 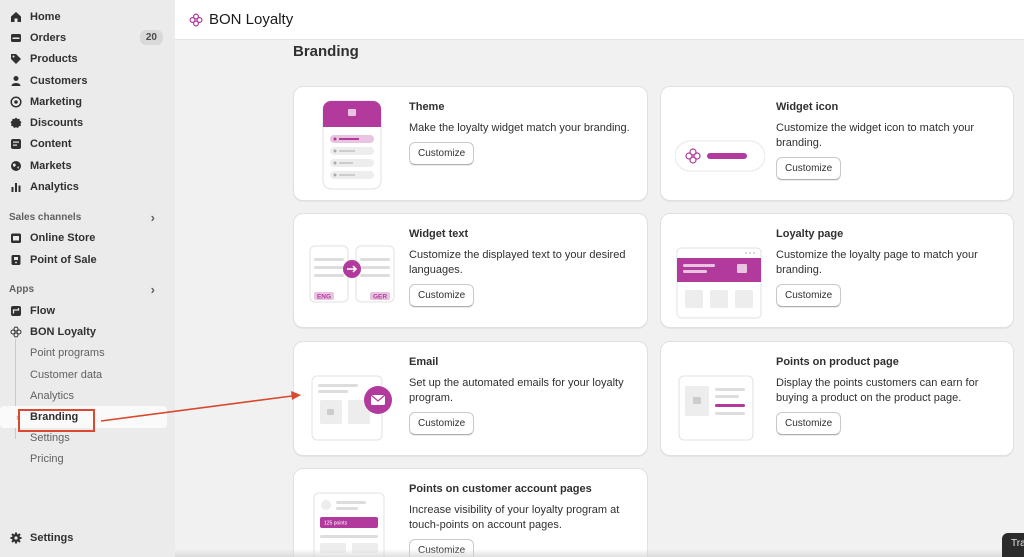 I want to click on nav-label: Markets, so click(x=51, y=165).